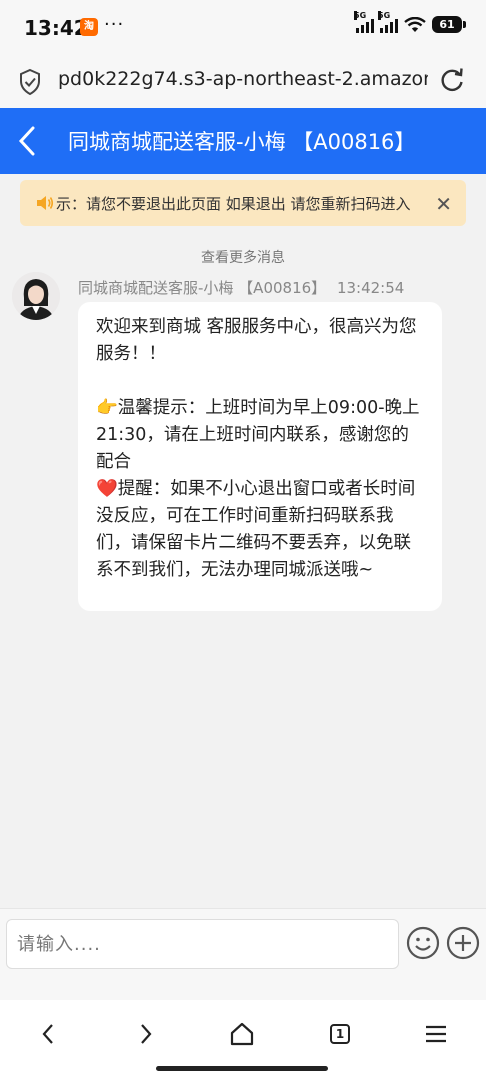 The height and width of the screenshot is (1080, 486). I want to click on chat-header: 同城商城配送客服-小梅 【A00816】, so click(243, 141).